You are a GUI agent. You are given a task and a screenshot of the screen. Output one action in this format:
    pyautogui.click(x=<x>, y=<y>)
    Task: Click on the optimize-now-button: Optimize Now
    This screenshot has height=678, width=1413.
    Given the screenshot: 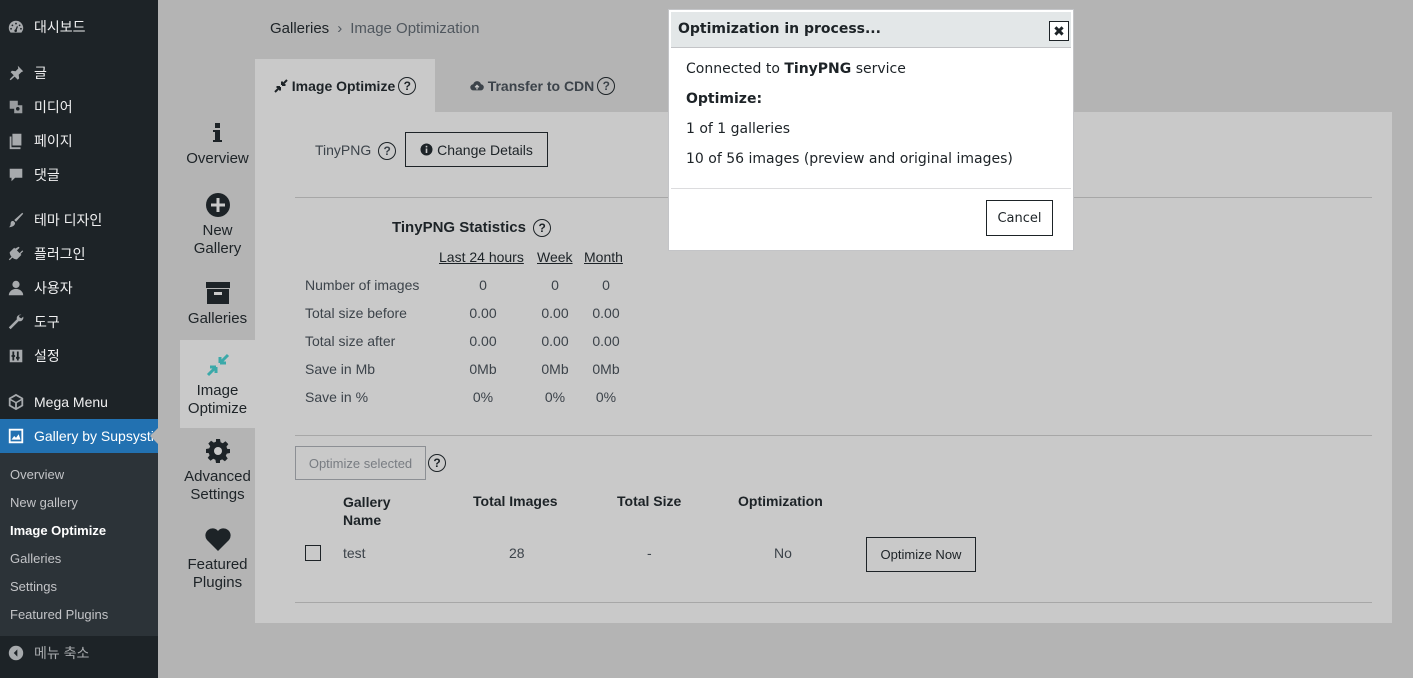 What is the action you would take?
    pyautogui.click(x=921, y=554)
    